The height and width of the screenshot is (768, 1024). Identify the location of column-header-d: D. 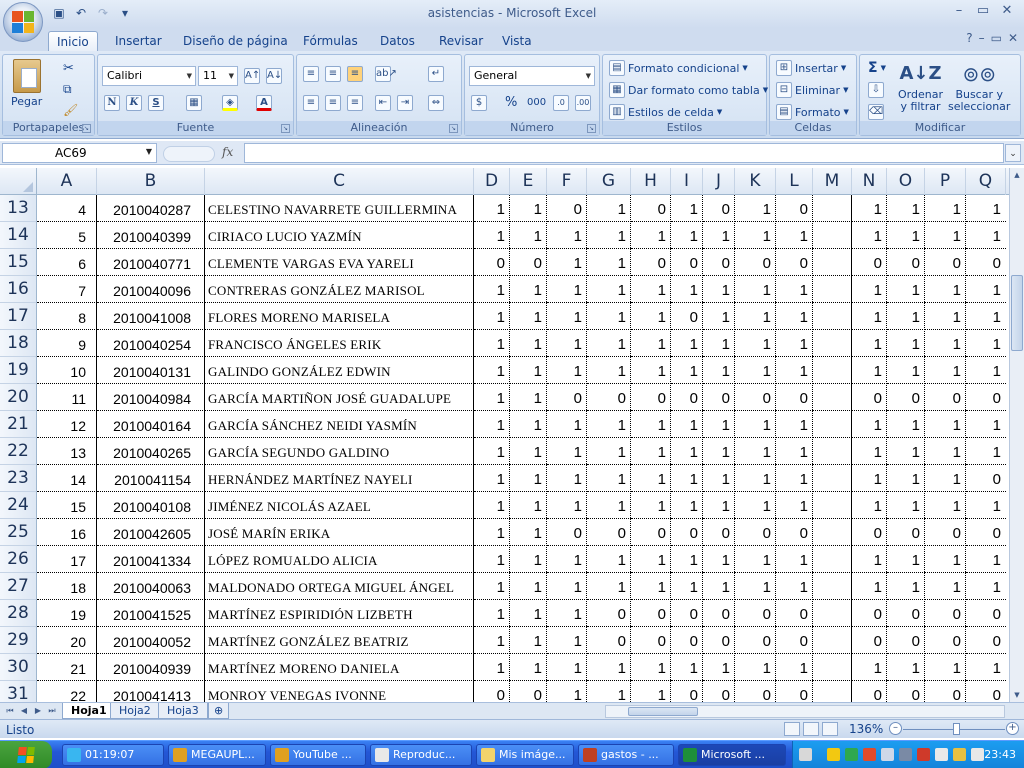
(492, 181).